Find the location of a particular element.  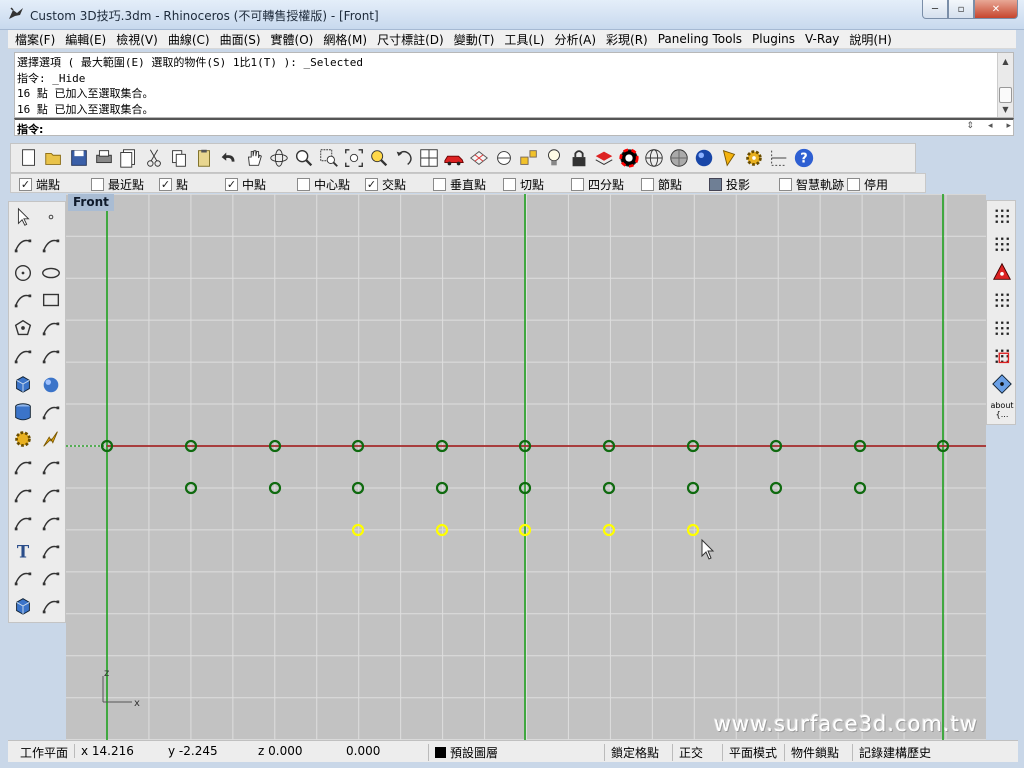

cylinder-solid-icon is located at coordinates (23, 412).